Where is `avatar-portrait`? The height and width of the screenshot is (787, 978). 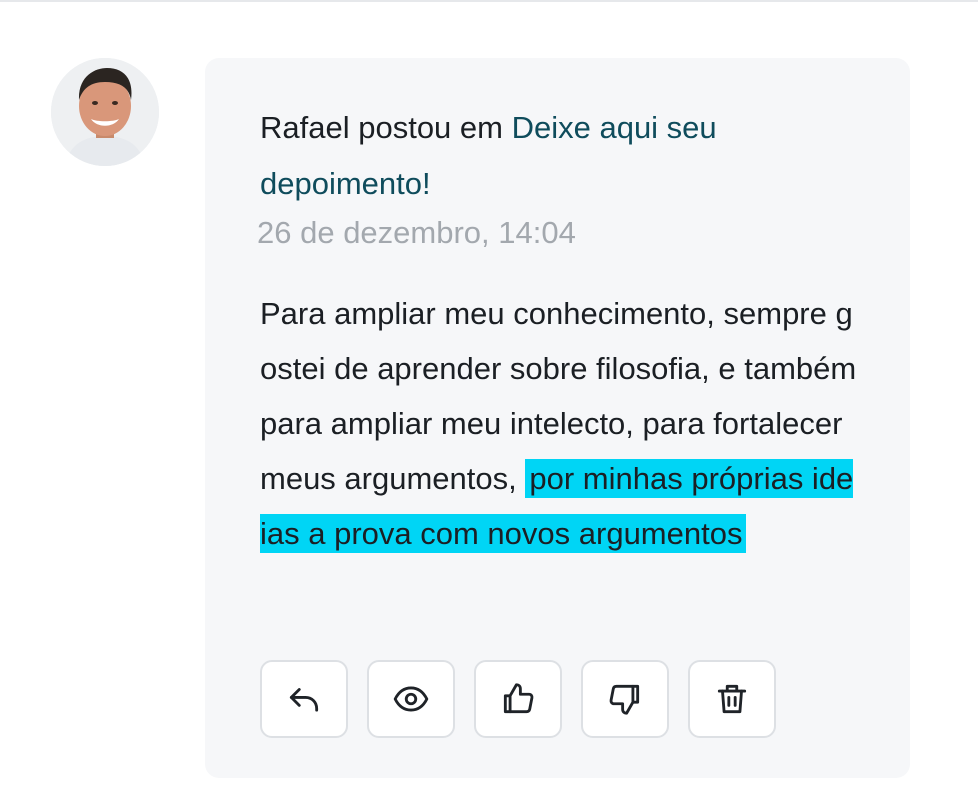
avatar-portrait is located at coordinates (105, 112).